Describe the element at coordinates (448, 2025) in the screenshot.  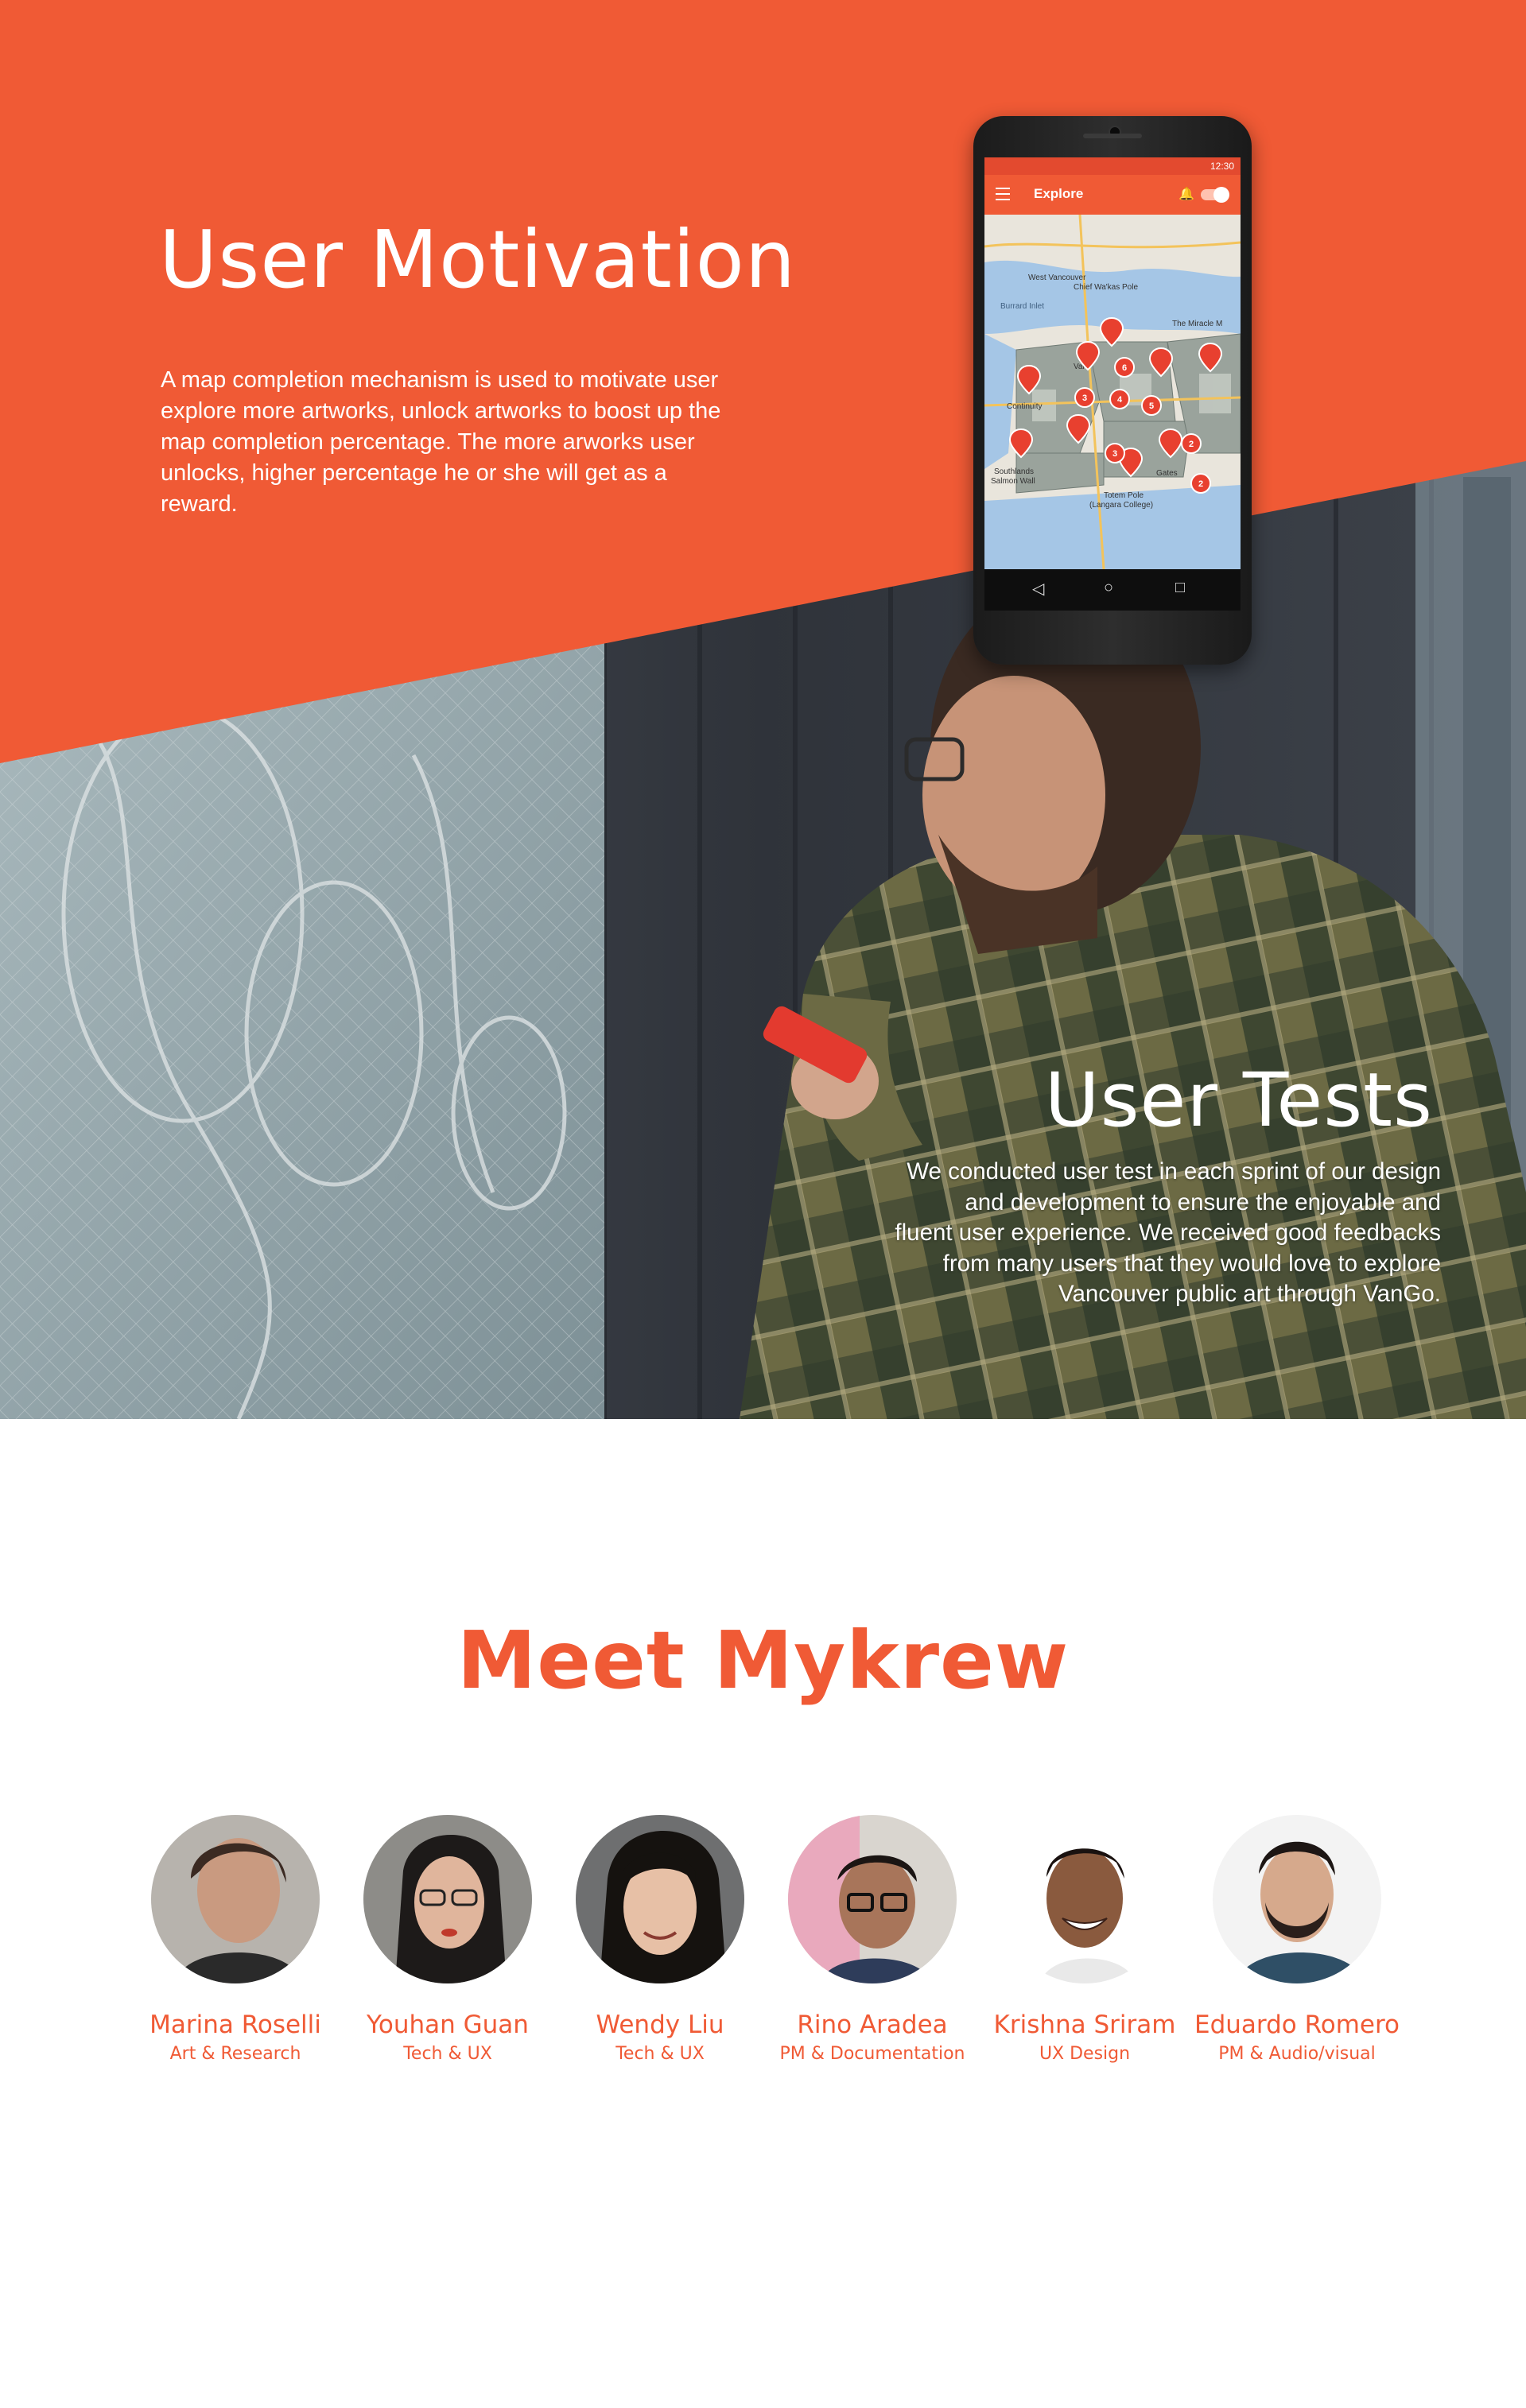
I see `member-name: Youhan Guan` at that location.